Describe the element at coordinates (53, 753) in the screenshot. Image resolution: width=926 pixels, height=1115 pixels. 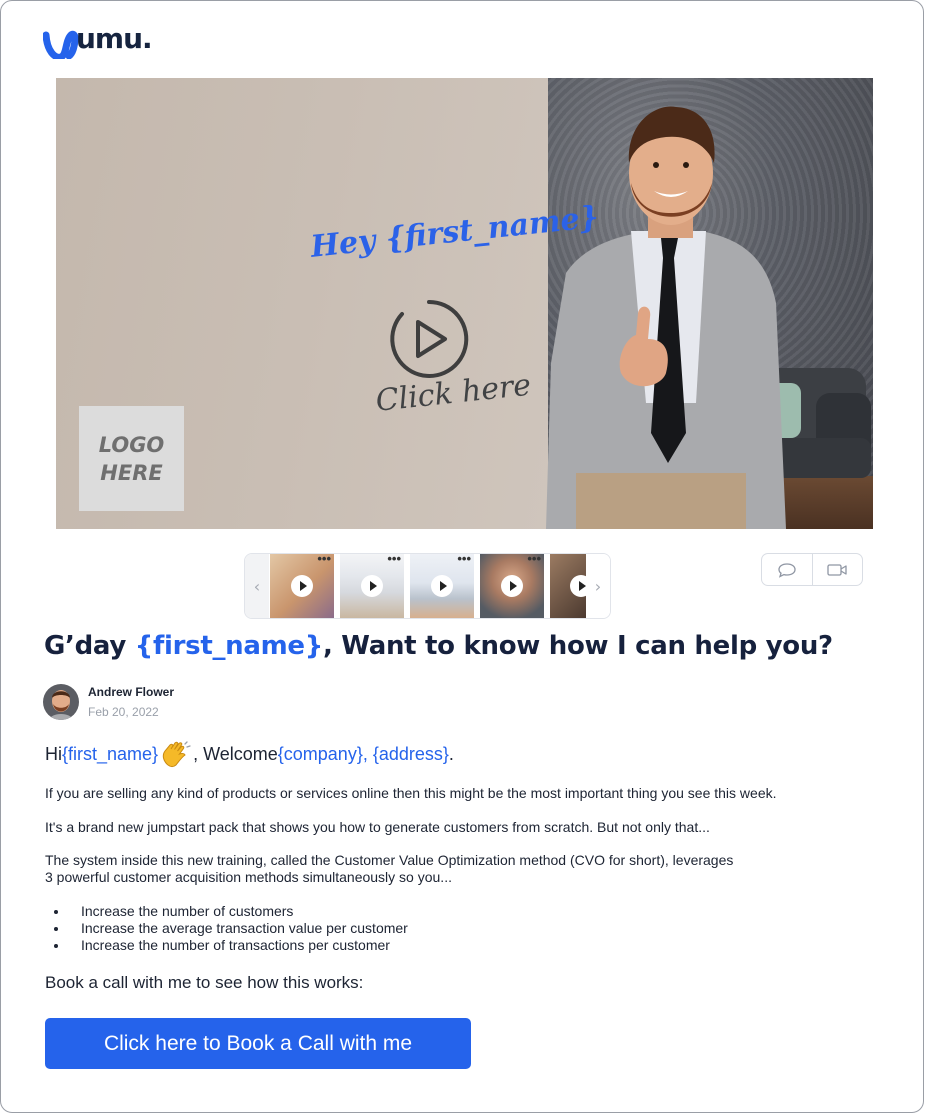
I see `greeting-hi: Hi` at that location.